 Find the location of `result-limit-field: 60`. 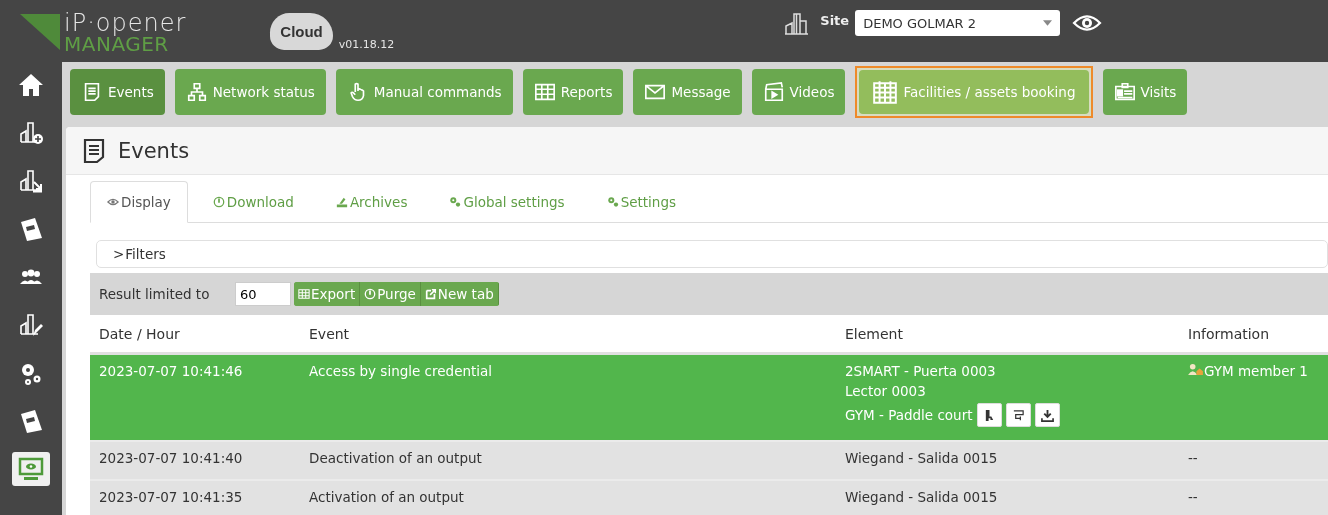

result-limit-field: 60 is located at coordinates (263, 294).